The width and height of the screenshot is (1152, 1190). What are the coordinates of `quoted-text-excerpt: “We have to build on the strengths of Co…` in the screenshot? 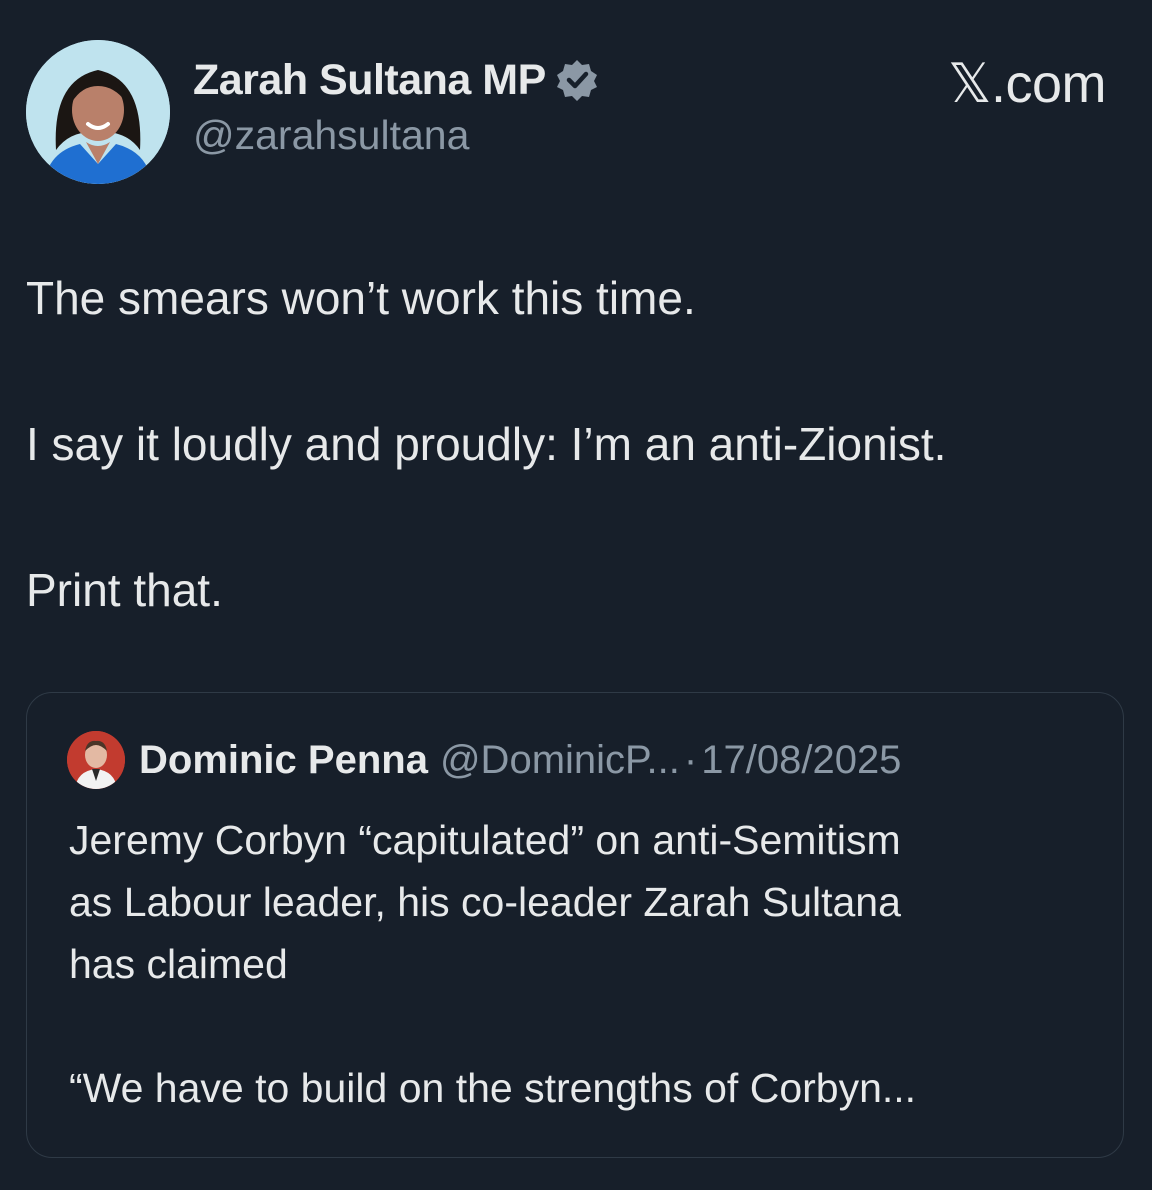 It's located at (493, 1088).